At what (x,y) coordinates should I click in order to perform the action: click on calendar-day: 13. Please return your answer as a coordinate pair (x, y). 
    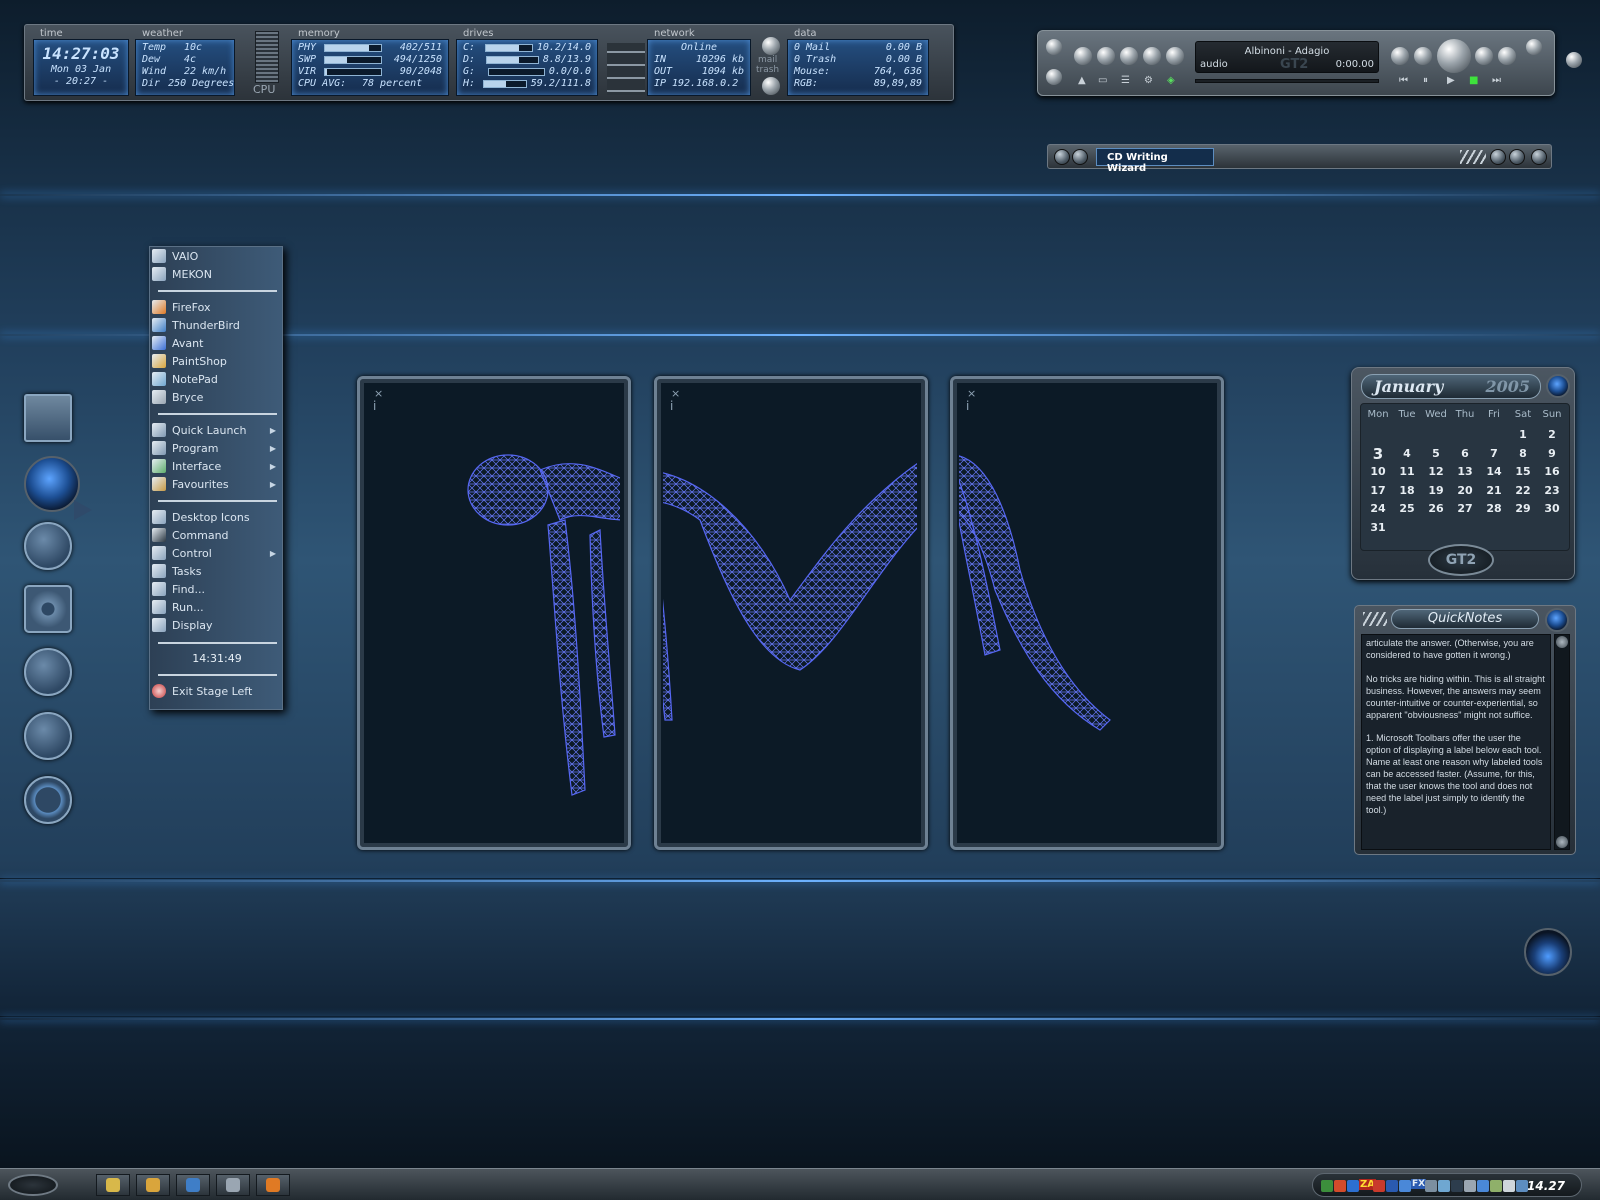
    Looking at the image, I should click on (1465, 471).